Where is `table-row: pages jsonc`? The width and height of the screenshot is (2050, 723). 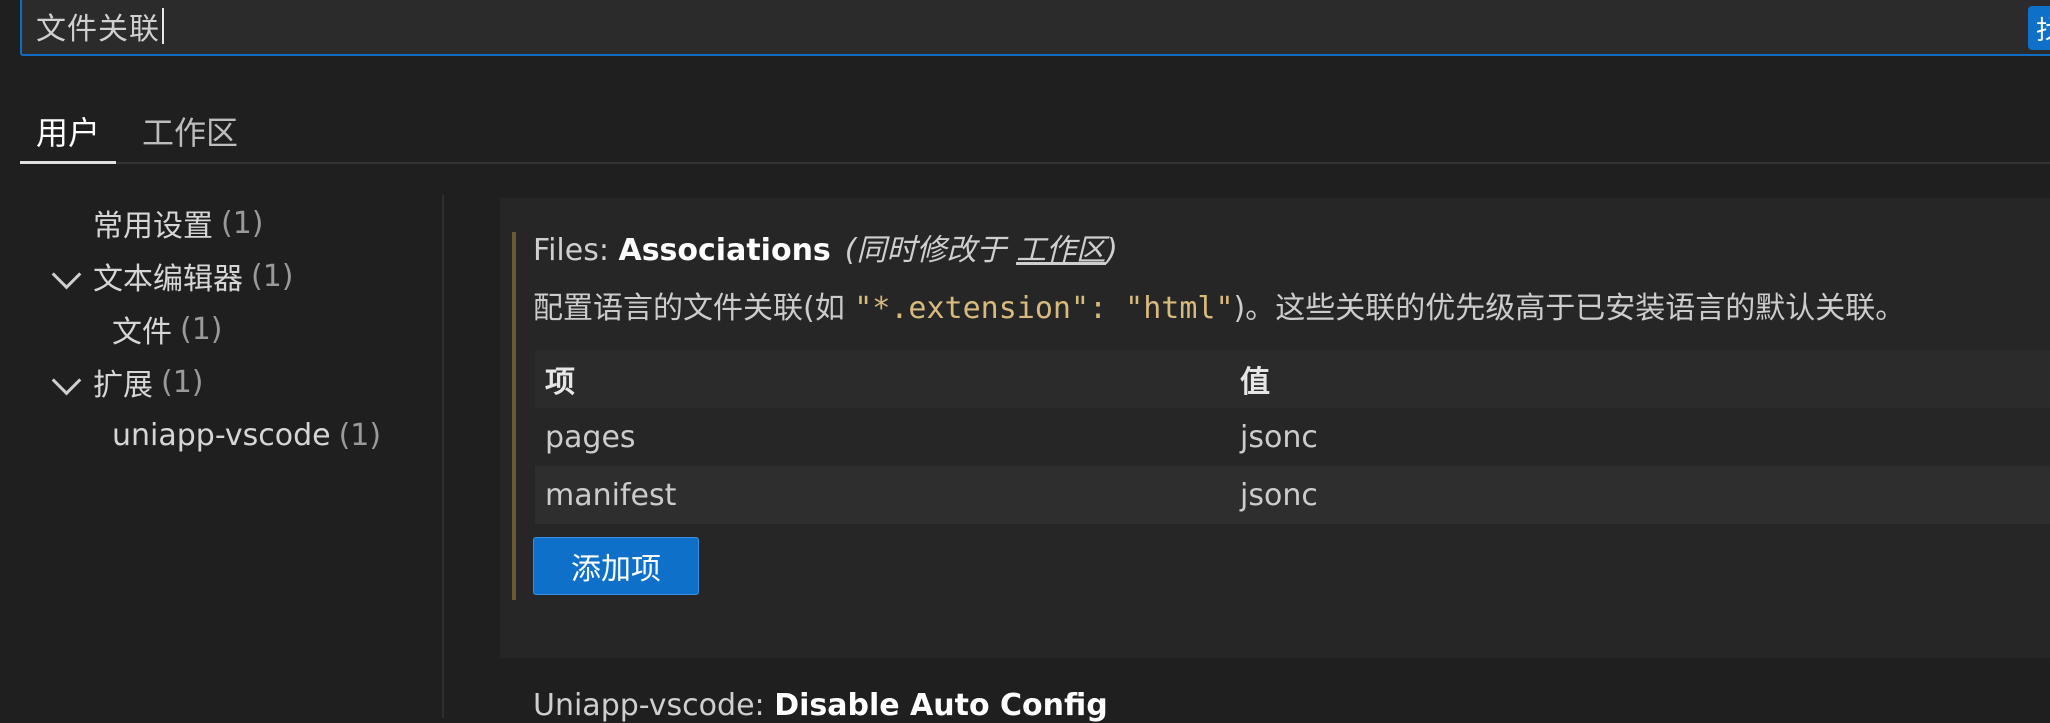 table-row: pages jsonc is located at coordinates (1292, 437).